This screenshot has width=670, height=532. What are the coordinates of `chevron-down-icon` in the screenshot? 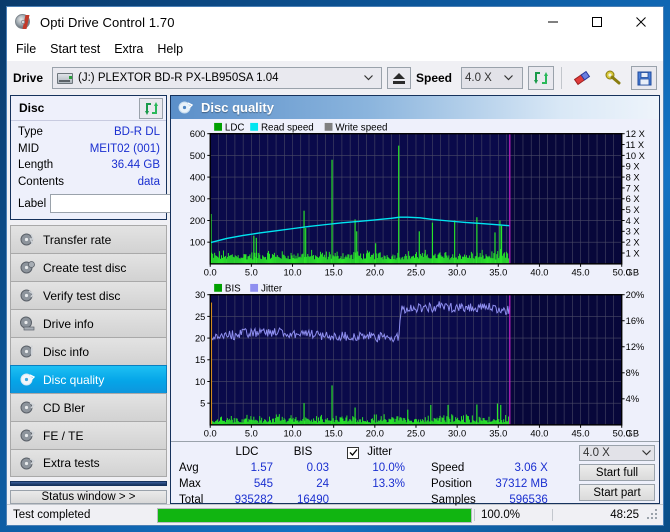 It's located at (368, 78).